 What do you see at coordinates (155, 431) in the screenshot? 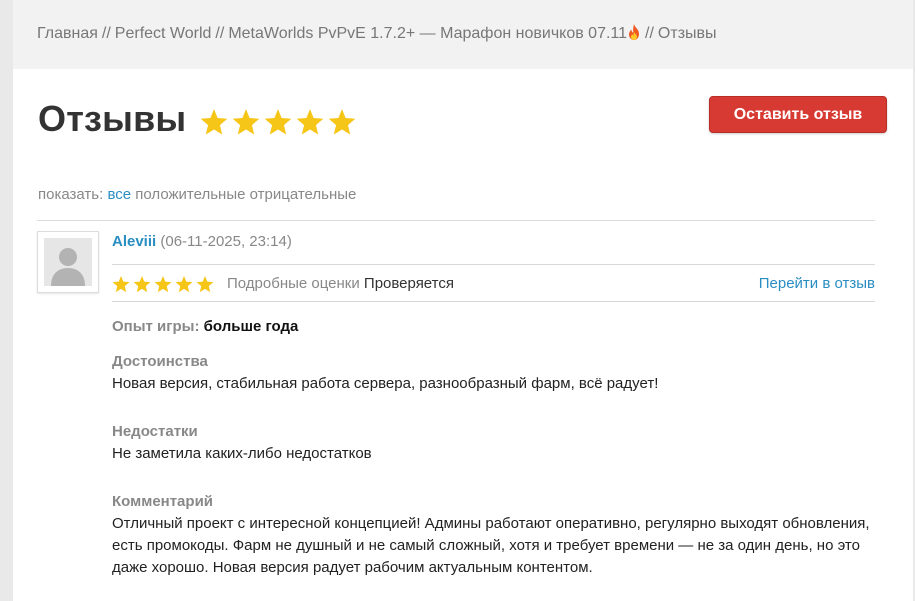
I see `cons-label: Недостатки` at bounding box center [155, 431].